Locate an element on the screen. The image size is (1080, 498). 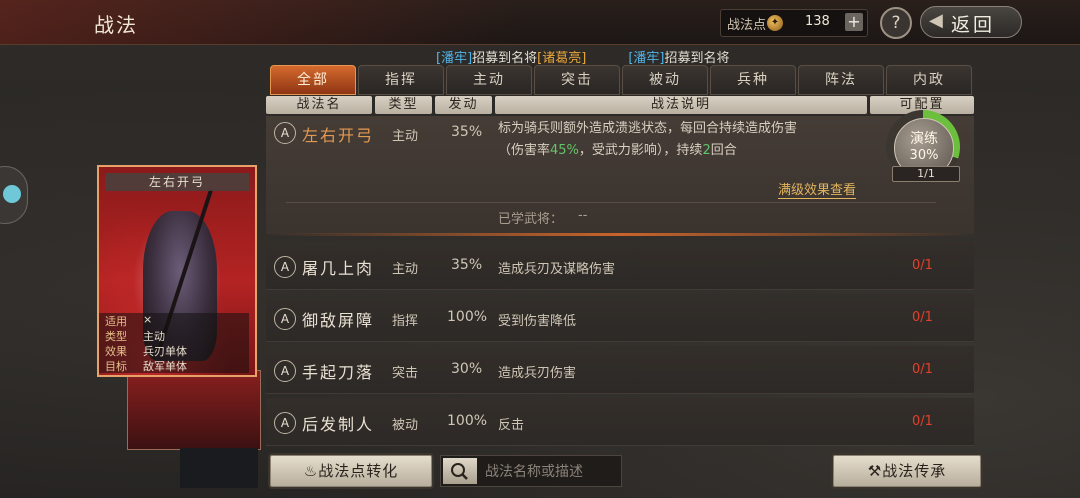
skill-desc: 反击 is located at coordinates (511, 425).